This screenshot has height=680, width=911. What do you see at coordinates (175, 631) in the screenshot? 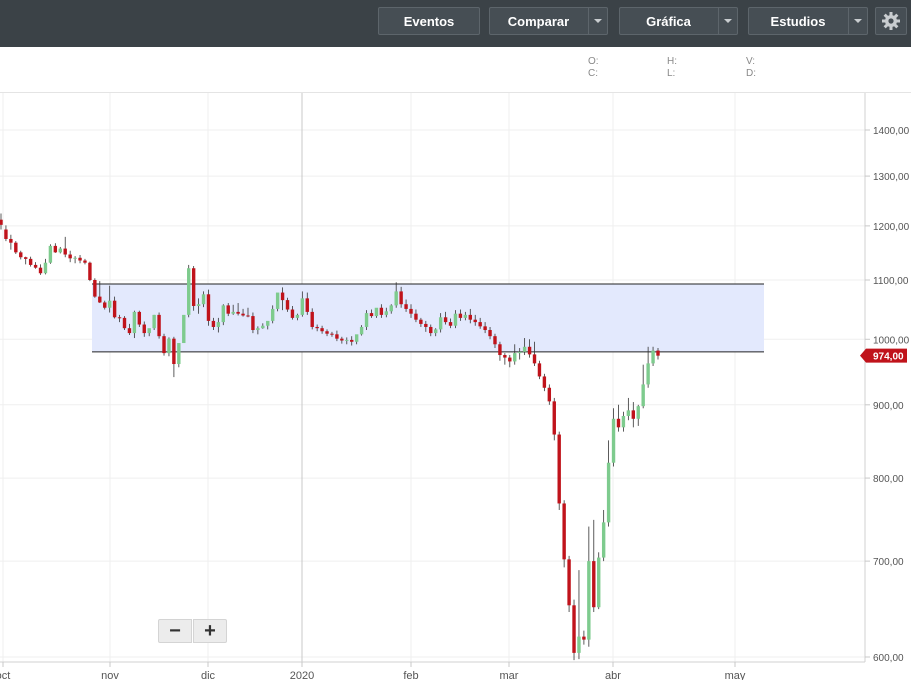
I see `zoom-out-button: −` at bounding box center [175, 631].